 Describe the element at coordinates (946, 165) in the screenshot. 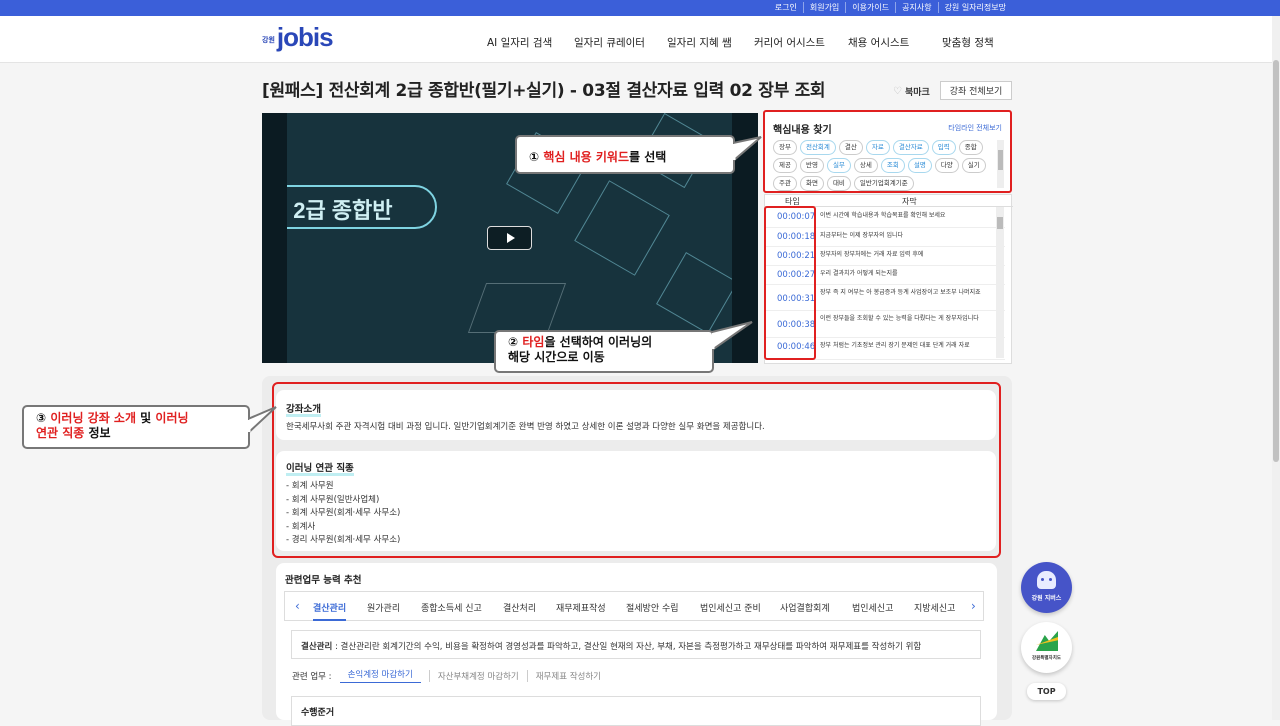

I see `keyword-chip: 다양` at that location.